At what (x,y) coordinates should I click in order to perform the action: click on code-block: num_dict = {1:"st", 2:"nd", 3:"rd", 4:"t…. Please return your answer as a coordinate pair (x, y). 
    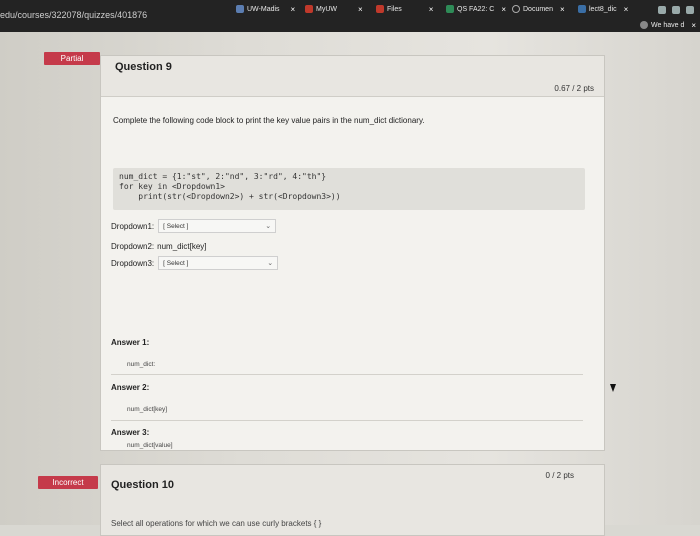
    Looking at the image, I should click on (349, 189).